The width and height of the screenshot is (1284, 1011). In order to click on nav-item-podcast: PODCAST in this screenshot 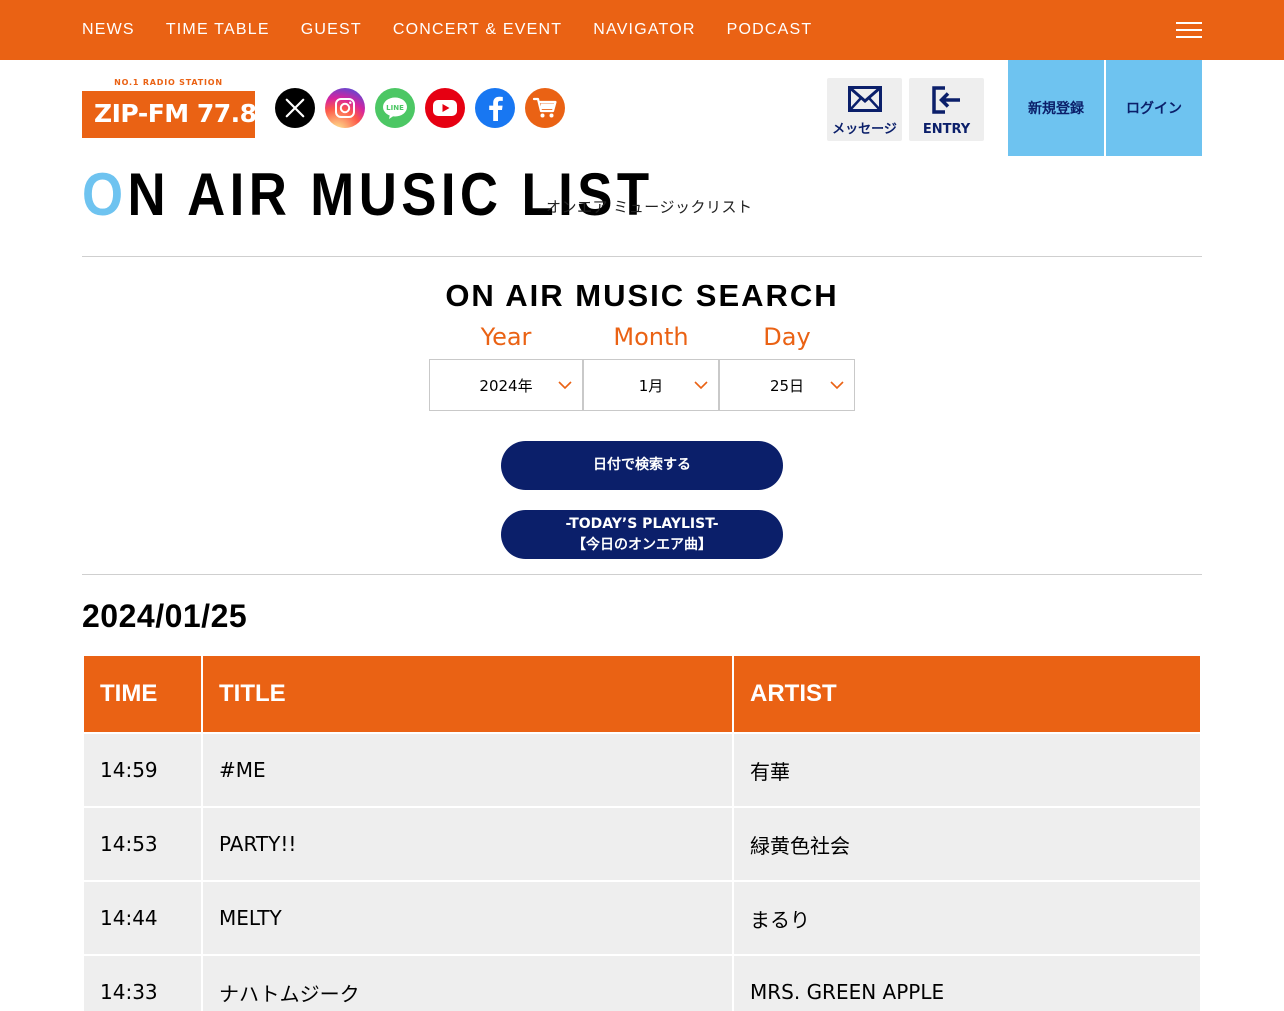, I will do `click(770, 30)`.